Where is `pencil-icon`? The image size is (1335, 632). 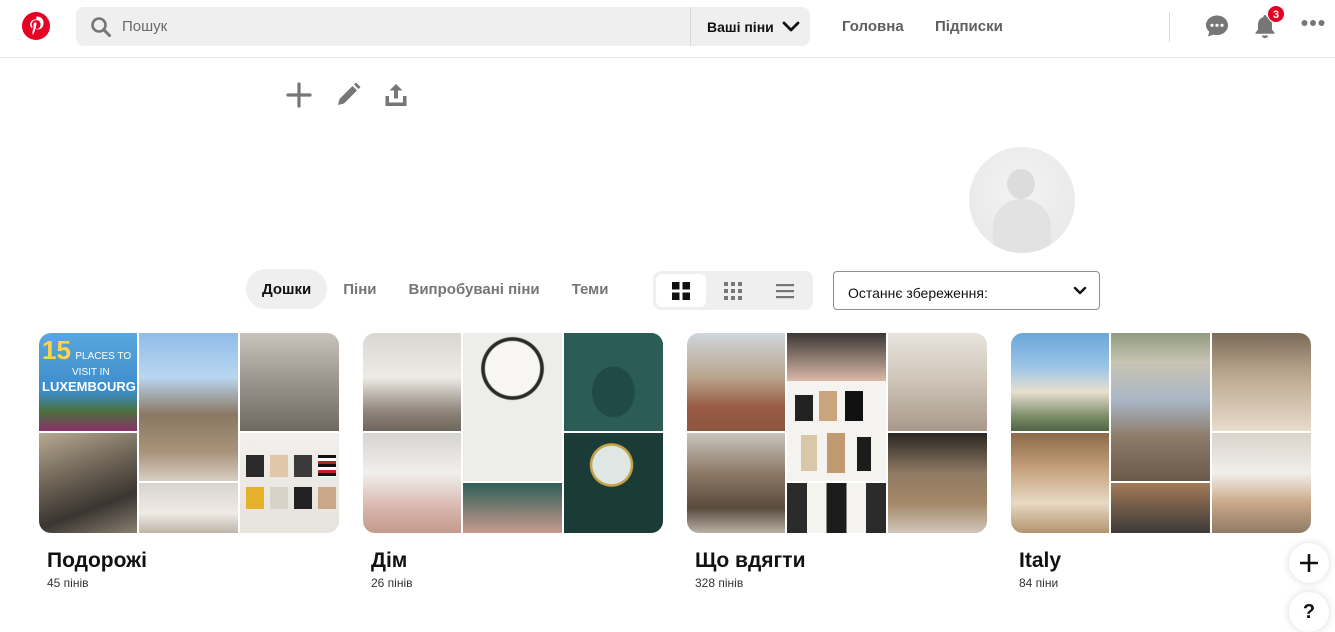
pencil-icon is located at coordinates (348, 95).